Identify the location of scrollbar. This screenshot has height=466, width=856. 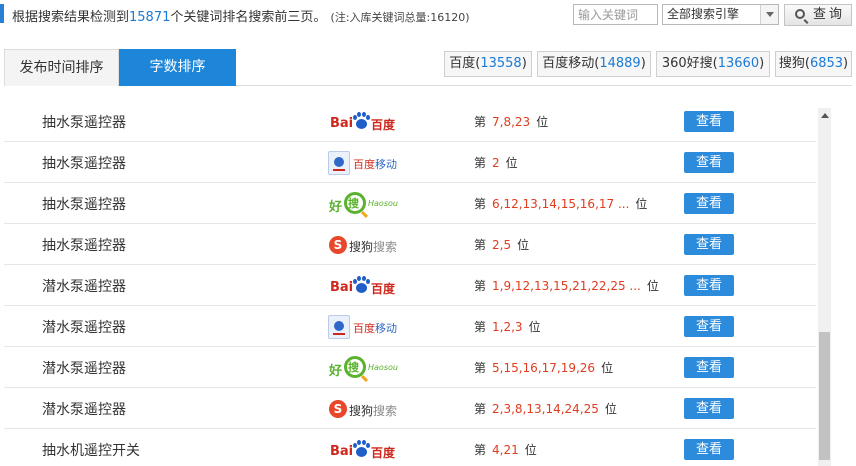
(824, 287).